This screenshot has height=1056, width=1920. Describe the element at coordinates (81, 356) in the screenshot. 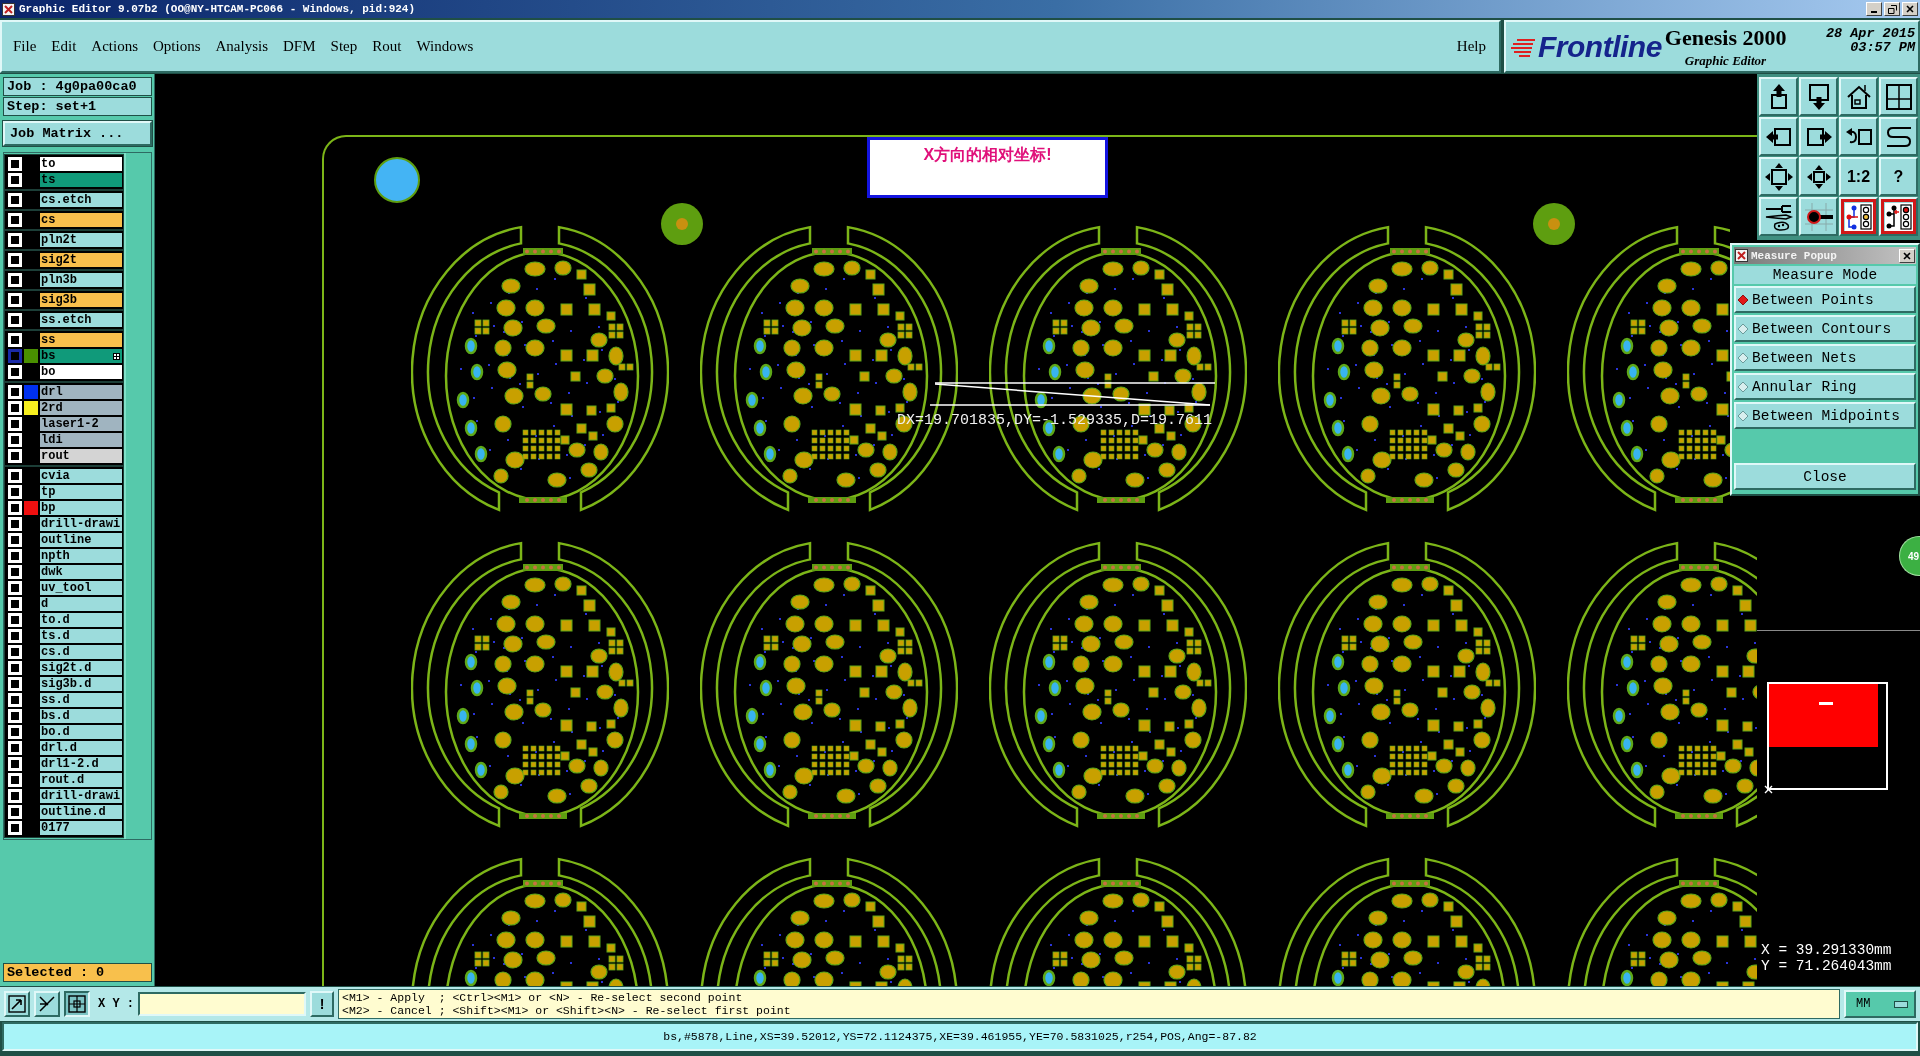

I see `layer-name: bs` at that location.